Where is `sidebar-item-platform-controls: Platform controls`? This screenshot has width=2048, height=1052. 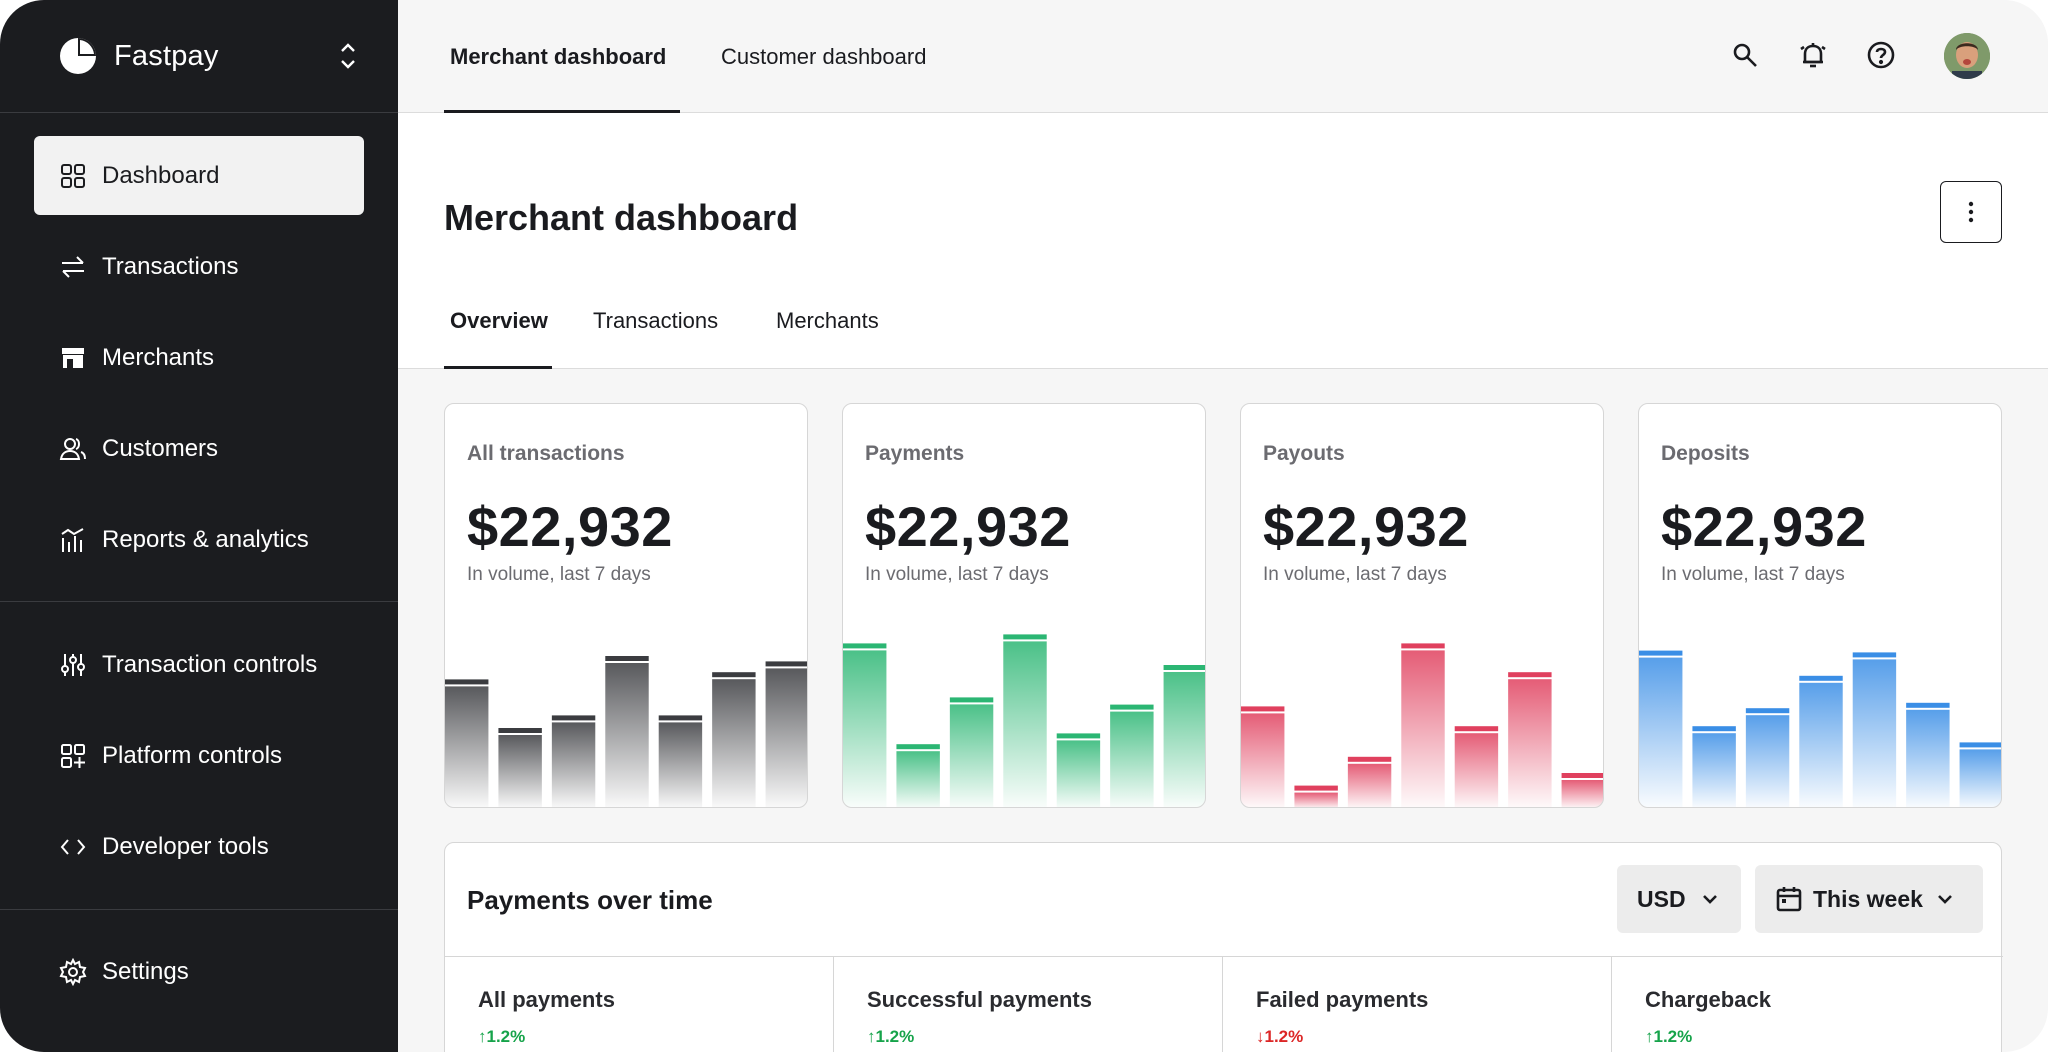 sidebar-item-platform-controls: Platform controls is located at coordinates (199, 755).